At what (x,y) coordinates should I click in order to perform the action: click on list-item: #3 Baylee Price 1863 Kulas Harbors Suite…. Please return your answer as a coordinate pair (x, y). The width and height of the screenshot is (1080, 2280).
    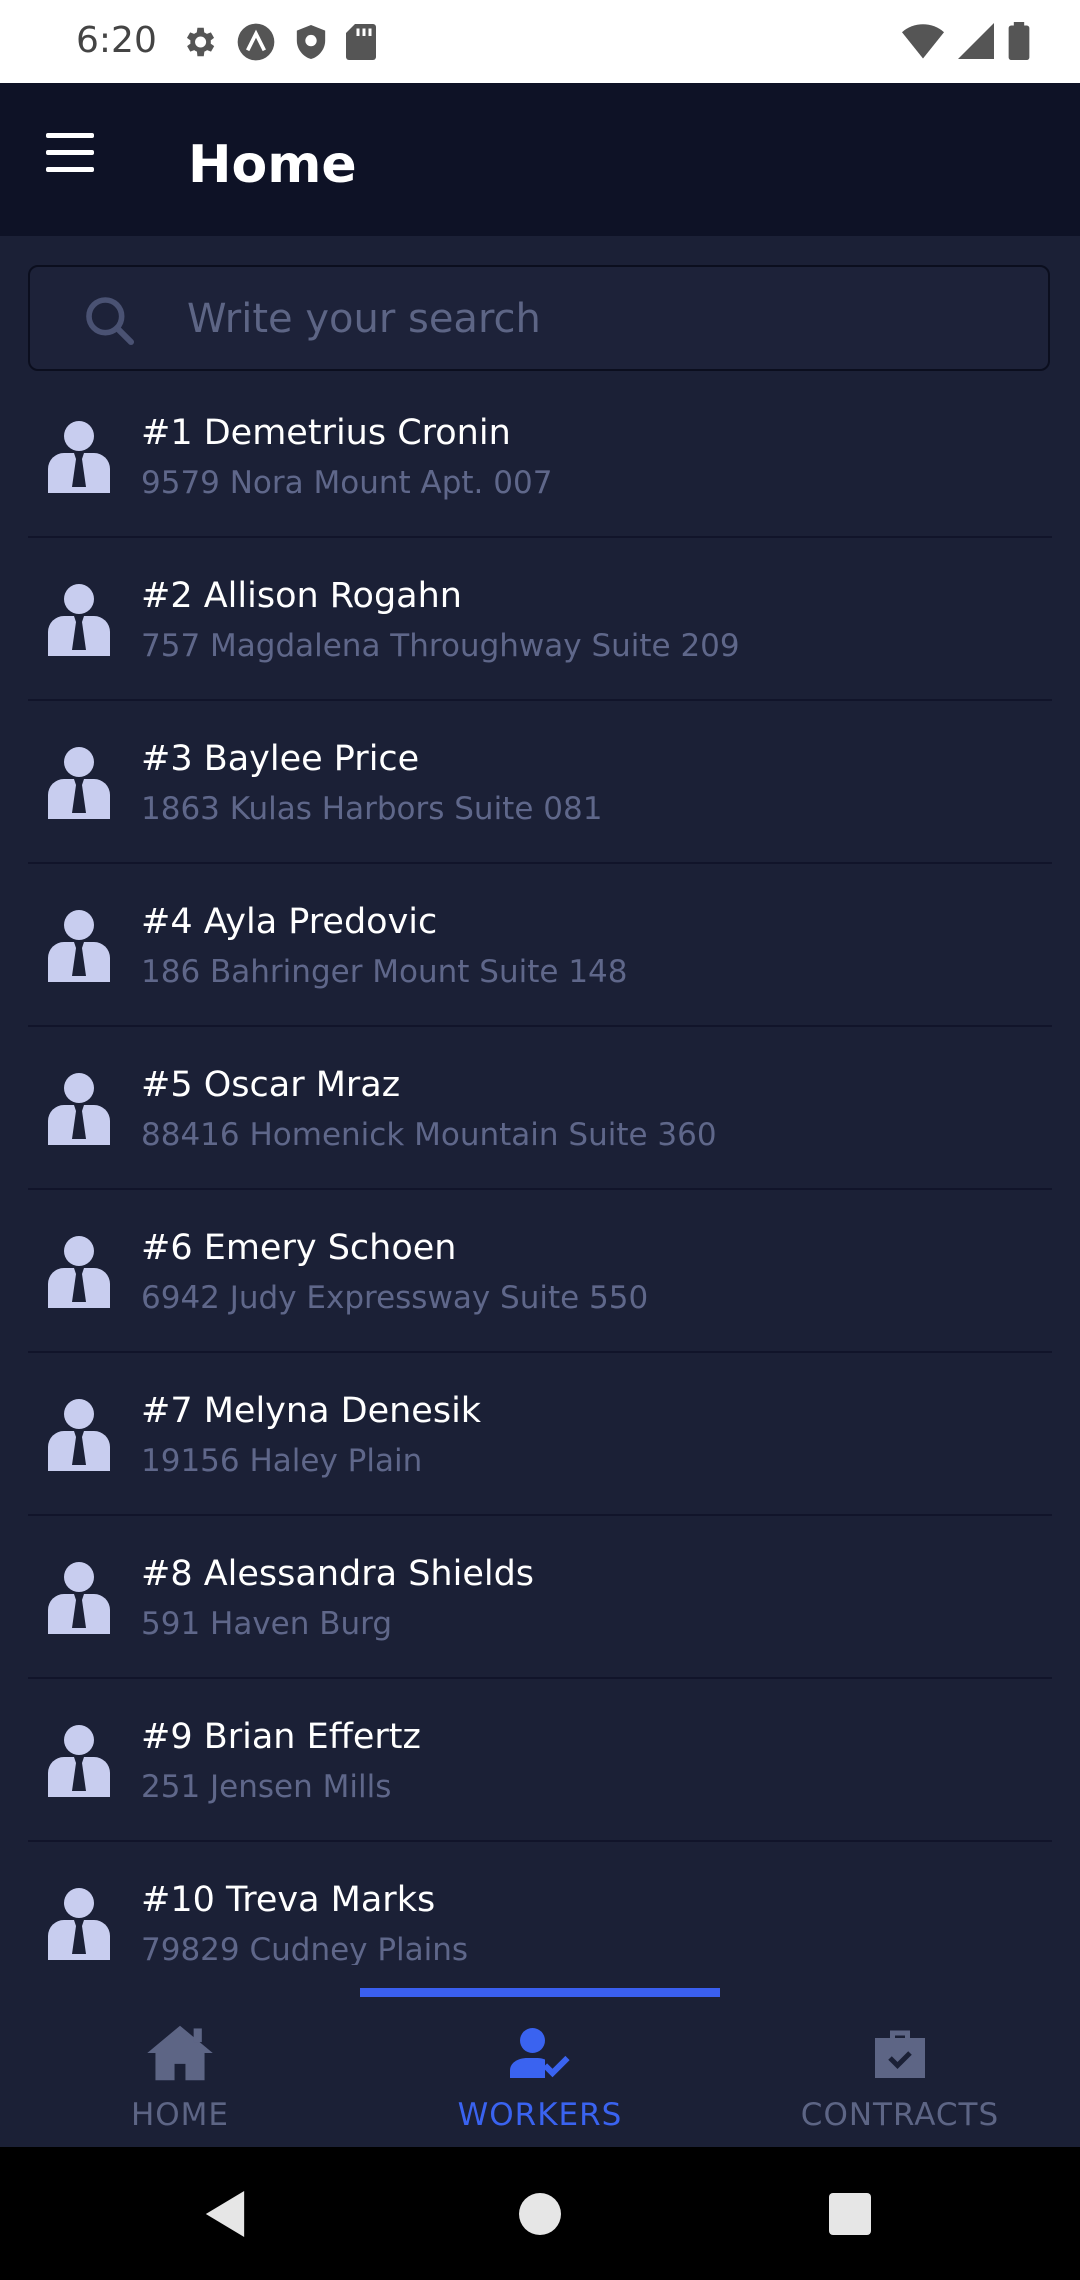
    Looking at the image, I should click on (540, 782).